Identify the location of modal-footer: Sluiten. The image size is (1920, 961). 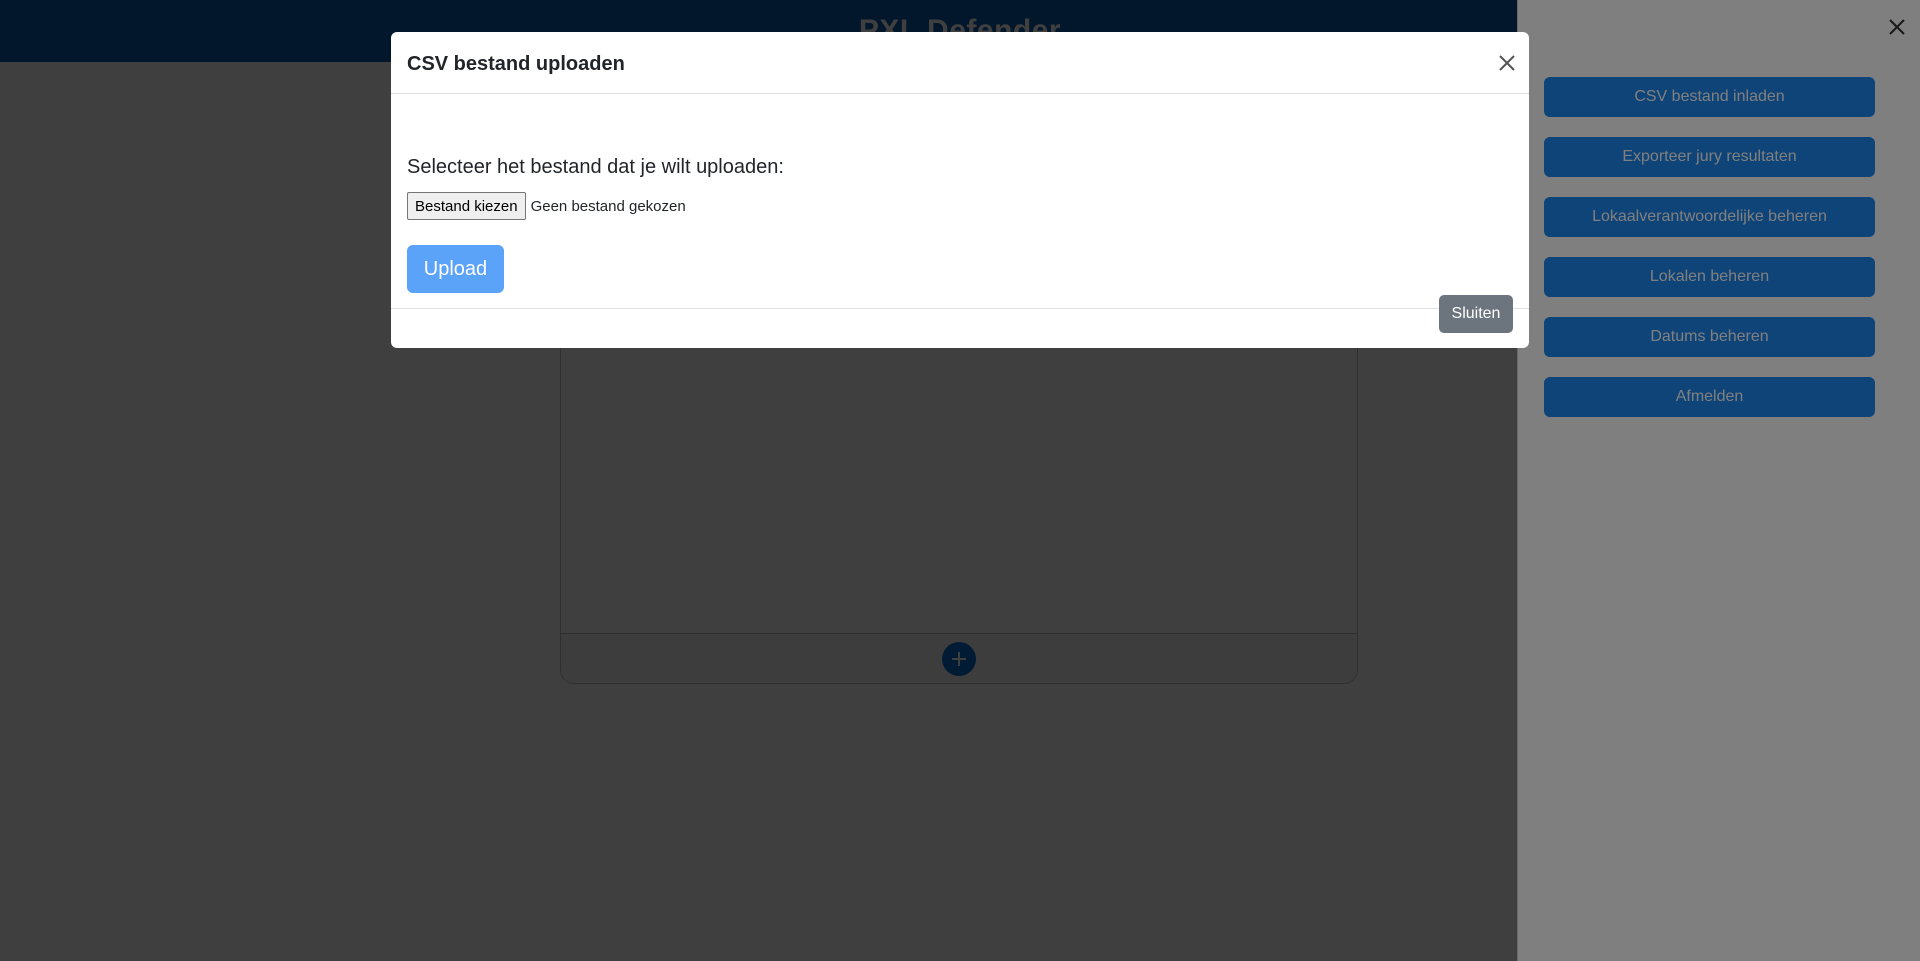
(960, 321).